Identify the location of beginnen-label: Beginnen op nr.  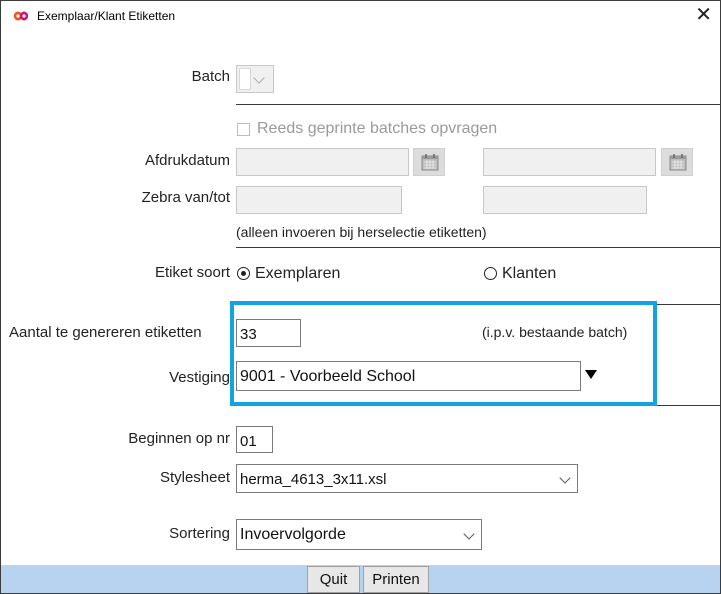
(179, 438).